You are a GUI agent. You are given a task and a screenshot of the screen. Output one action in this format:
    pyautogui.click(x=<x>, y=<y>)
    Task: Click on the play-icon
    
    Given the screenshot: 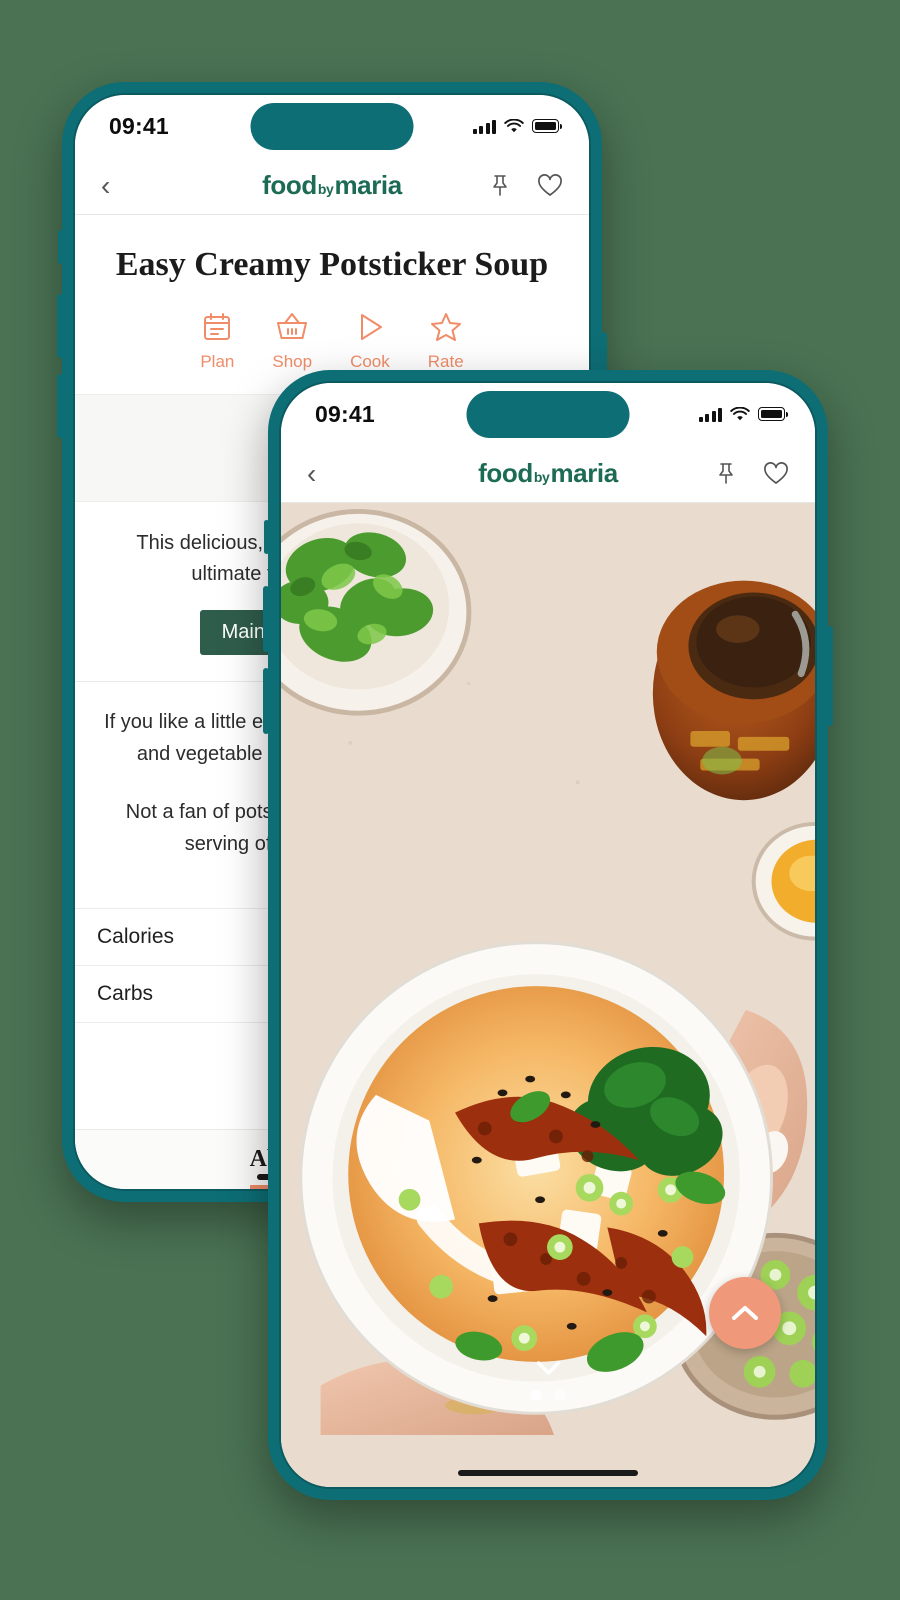 What is the action you would take?
    pyautogui.click(x=371, y=327)
    